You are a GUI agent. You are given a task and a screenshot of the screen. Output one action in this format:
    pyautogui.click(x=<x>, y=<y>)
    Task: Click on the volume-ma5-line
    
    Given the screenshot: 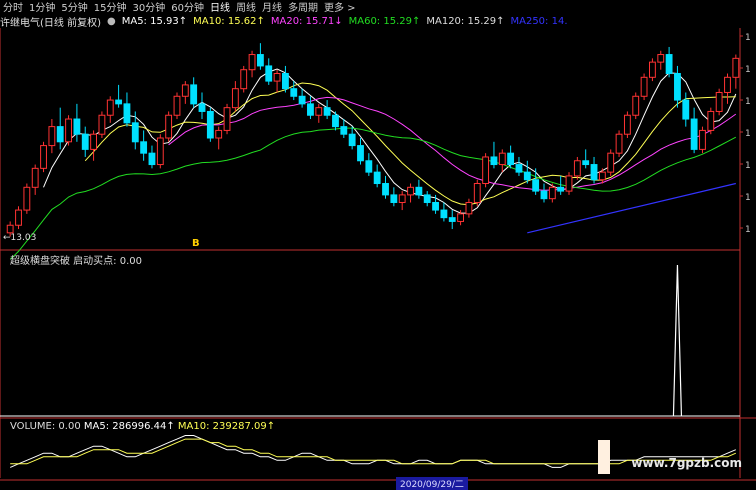 What is the action you would take?
    pyautogui.click(x=373, y=451)
    